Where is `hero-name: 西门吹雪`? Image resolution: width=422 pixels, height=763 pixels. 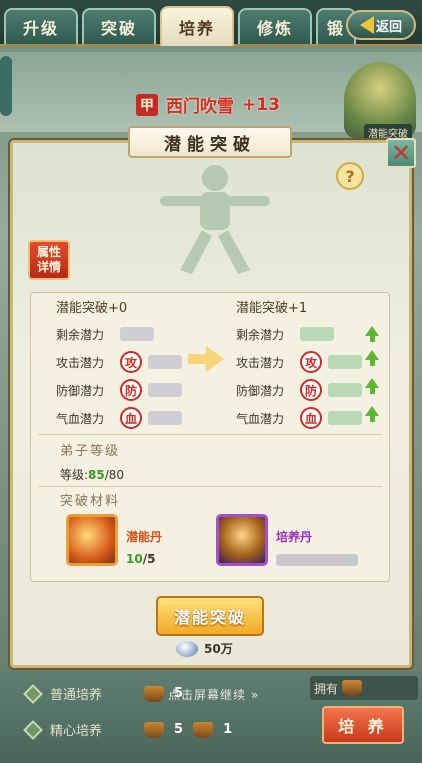 hero-name: 西门吹雪 is located at coordinates (200, 107).